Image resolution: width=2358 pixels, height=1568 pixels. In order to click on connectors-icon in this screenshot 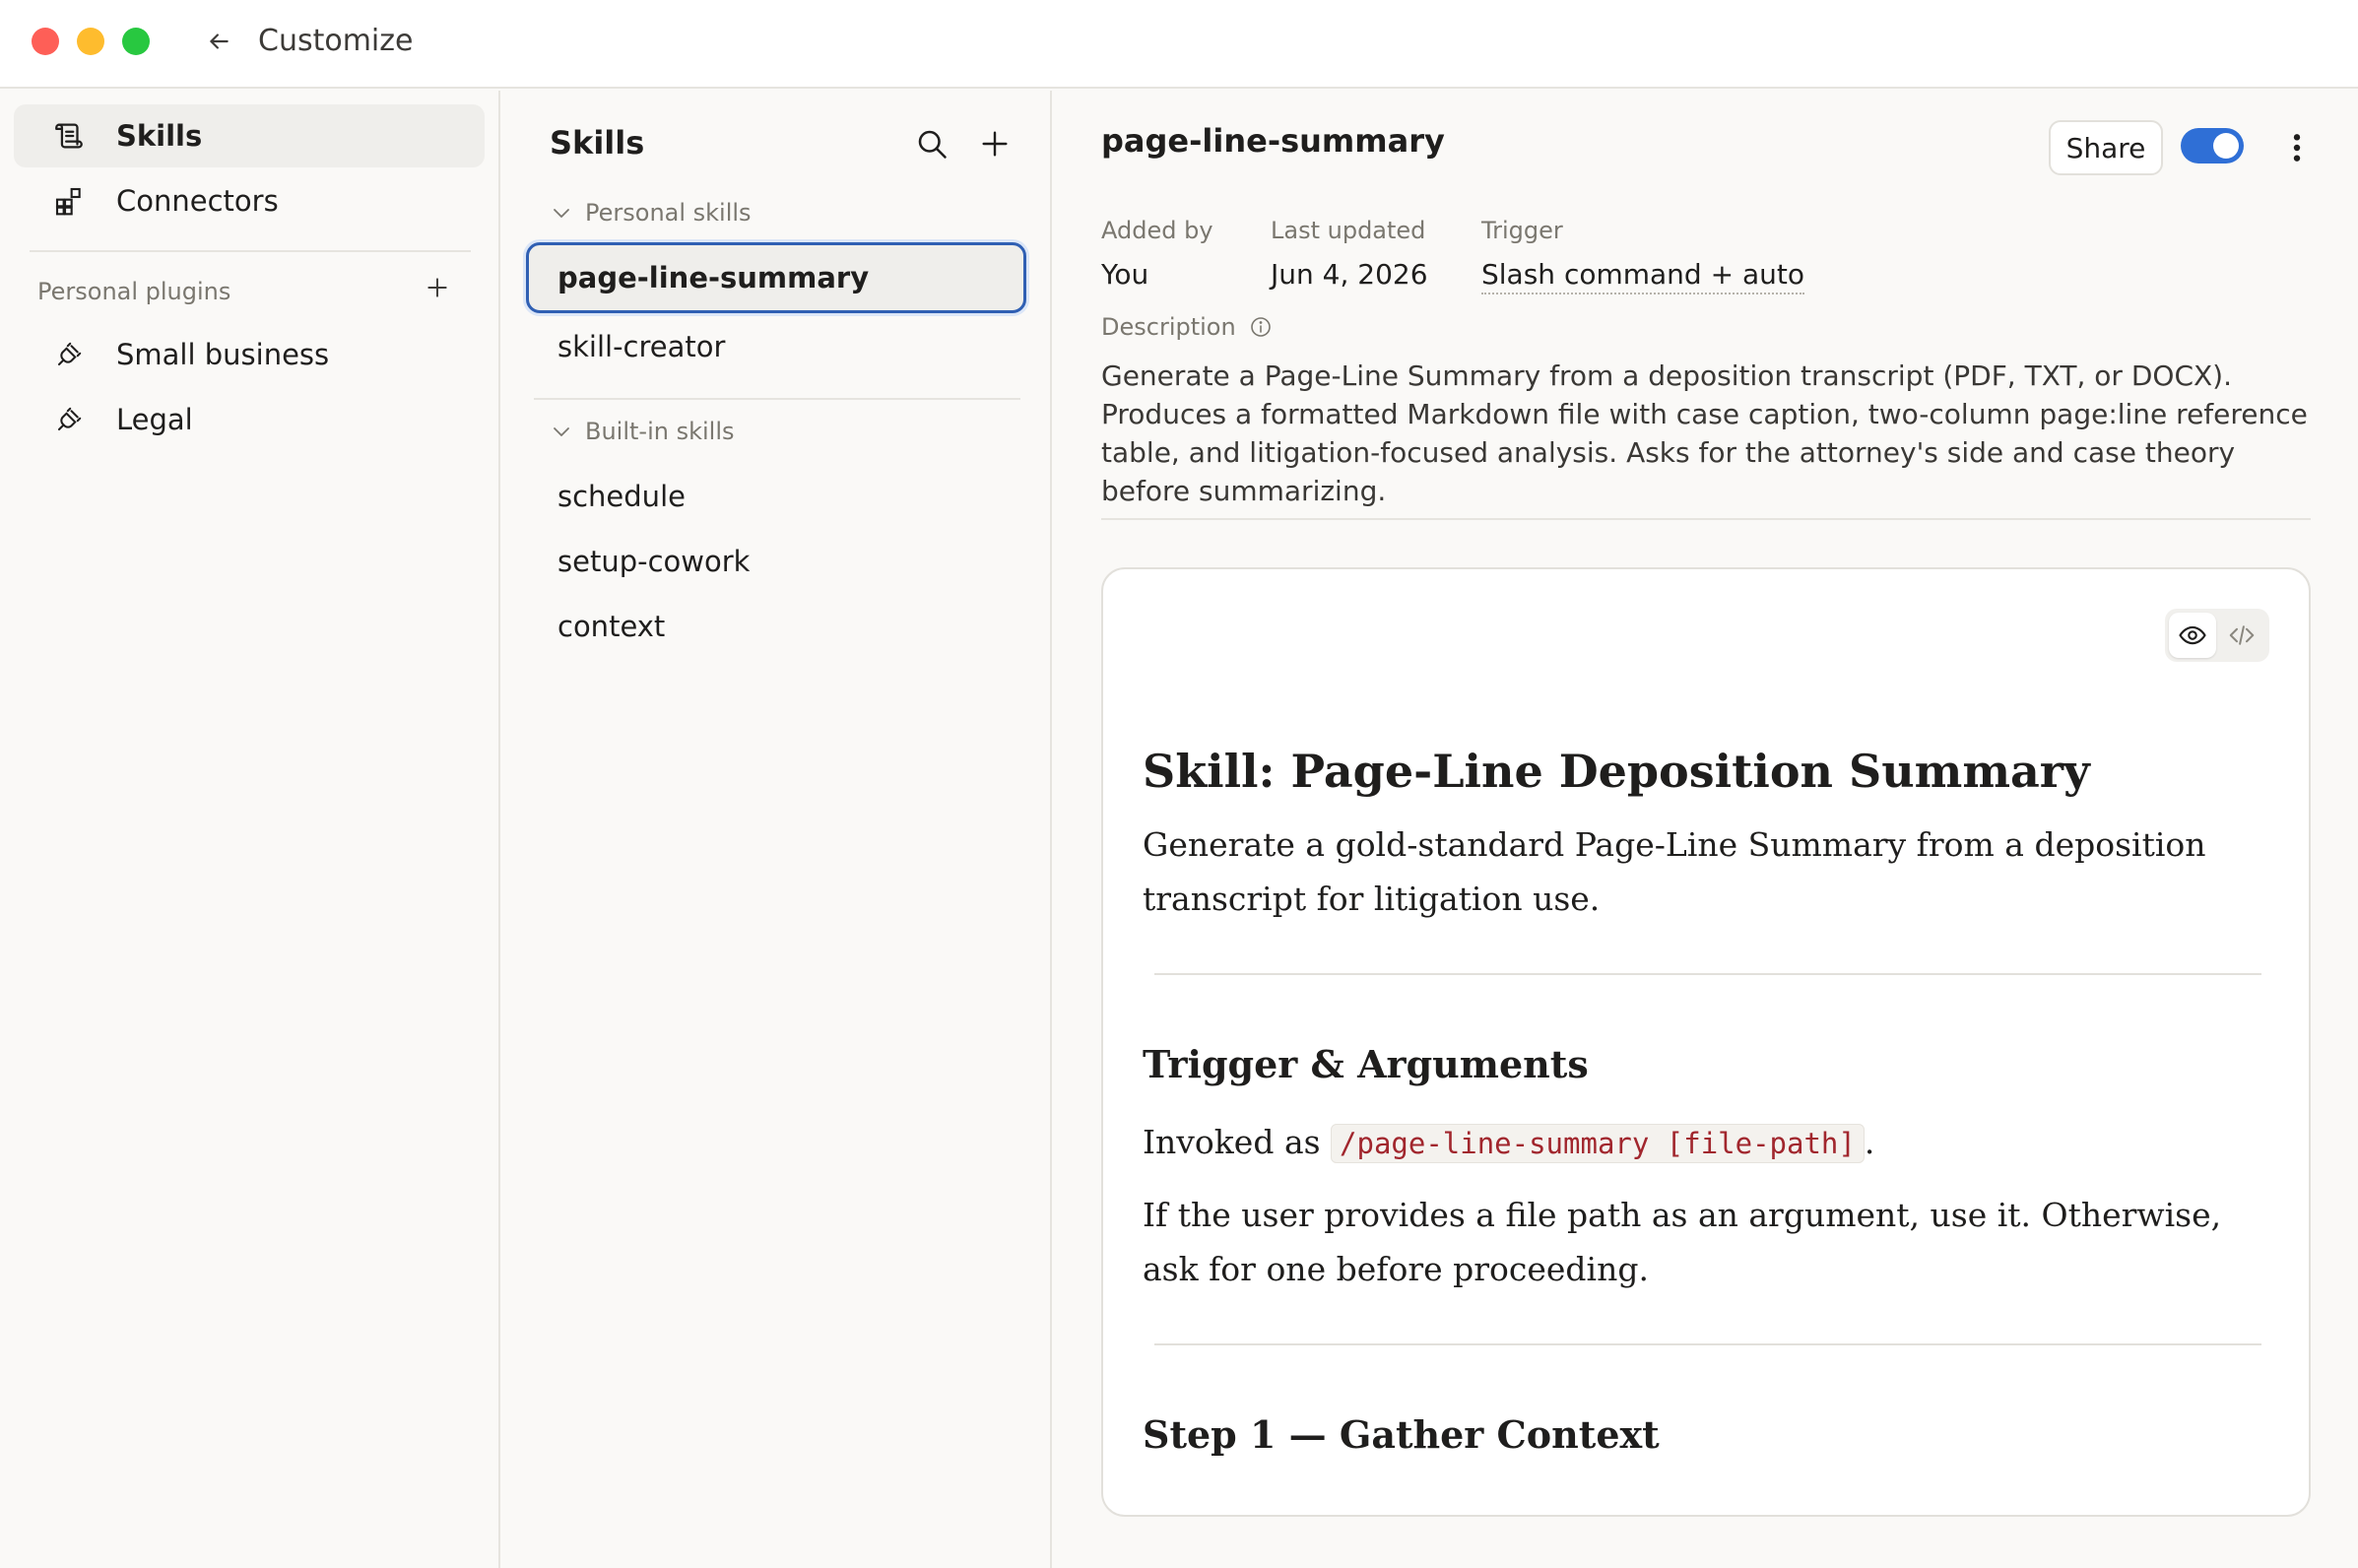, I will do `click(69, 201)`.